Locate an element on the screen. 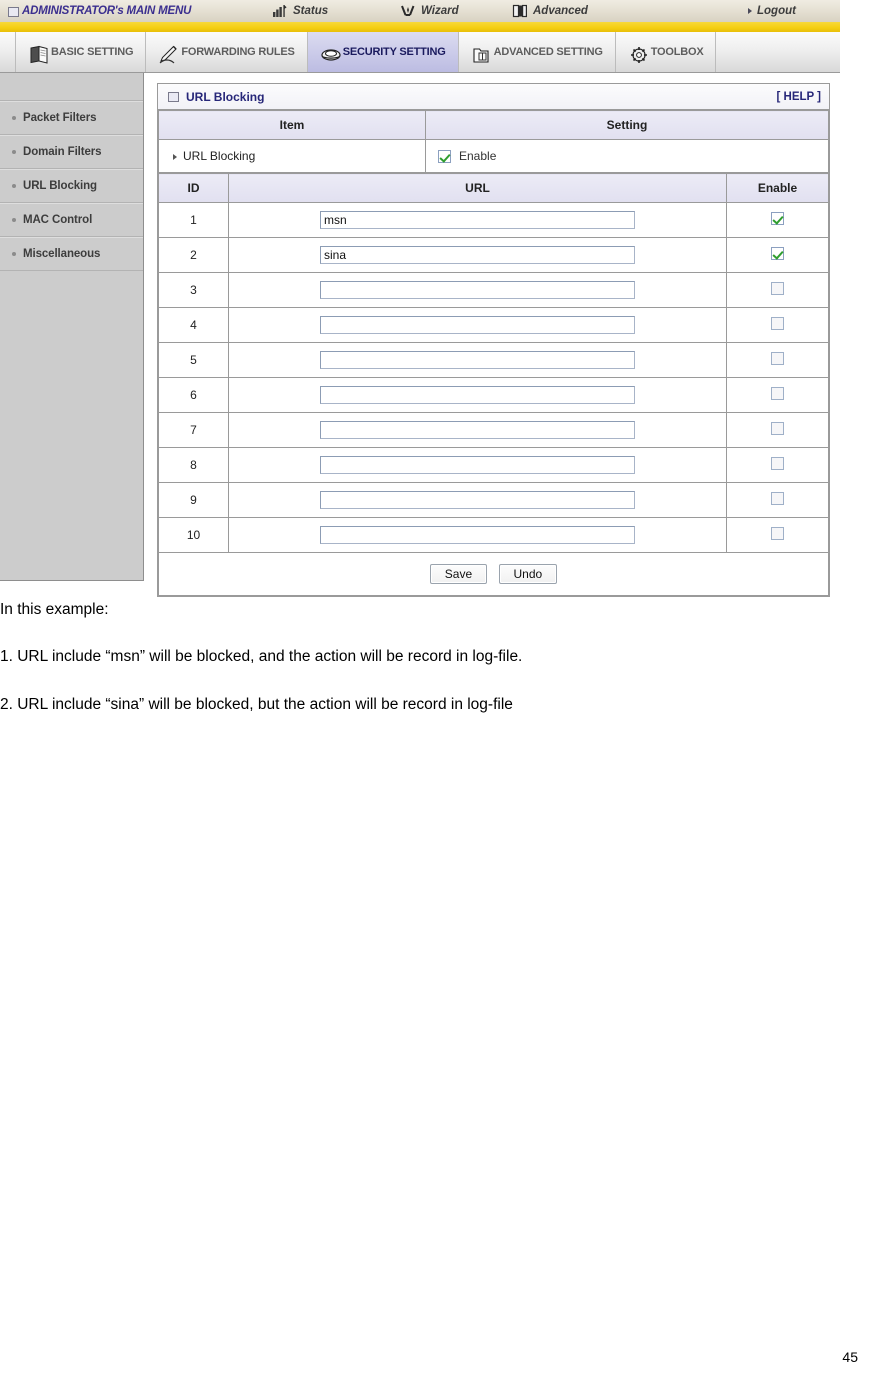 Image resolution: width=875 pixels, height=1381 pixels. tab-basic-setting: BASIC SETTING is located at coordinates (81, 52).